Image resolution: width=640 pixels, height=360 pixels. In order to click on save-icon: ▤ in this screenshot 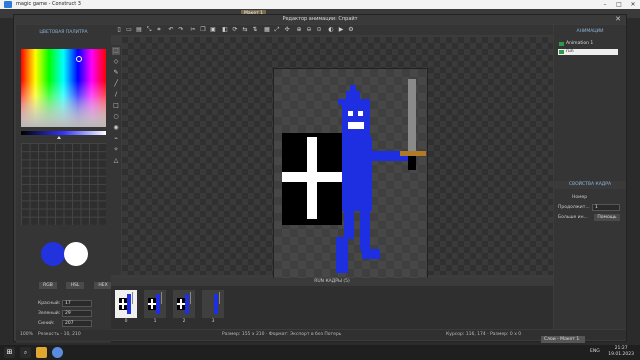, I will do `click(139, 30)`.